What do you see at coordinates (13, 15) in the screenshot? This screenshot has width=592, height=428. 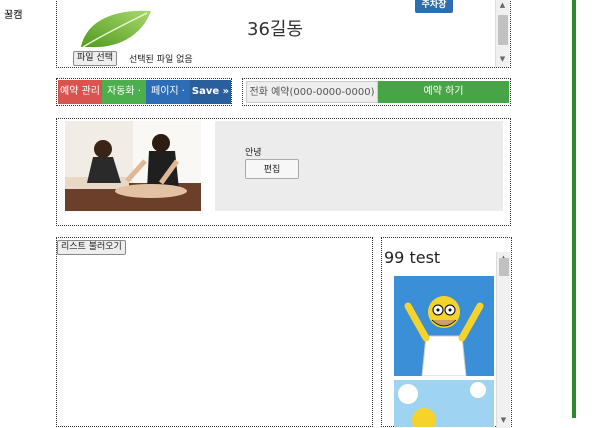 I see `brand-name: 꿀캠` at bounding box center [13, 15].